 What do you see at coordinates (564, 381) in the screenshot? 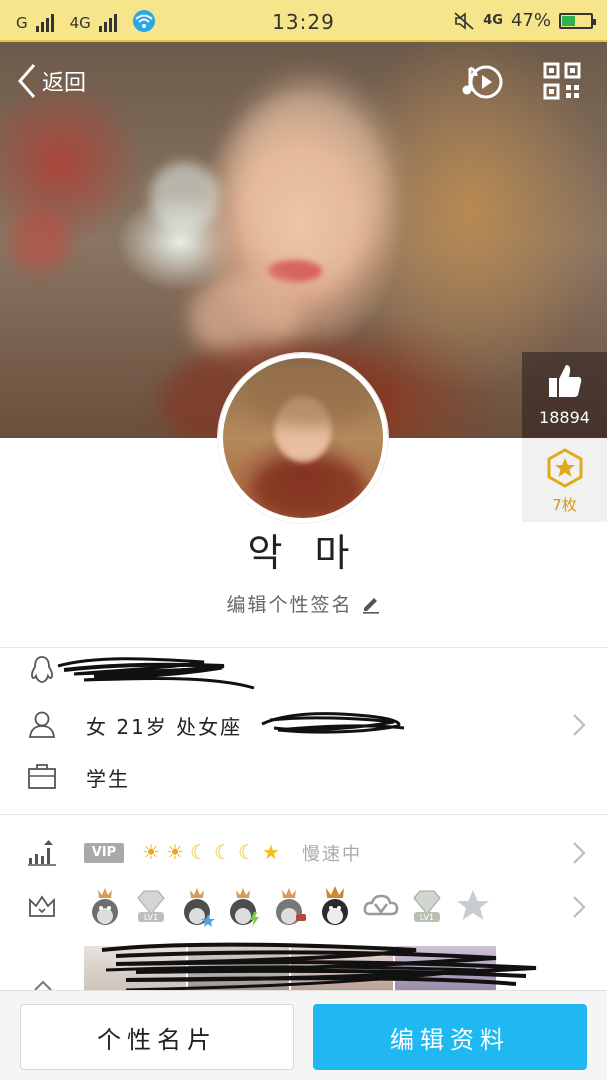
I see `thumbs-up-icon` at bounding box center [564, 381].